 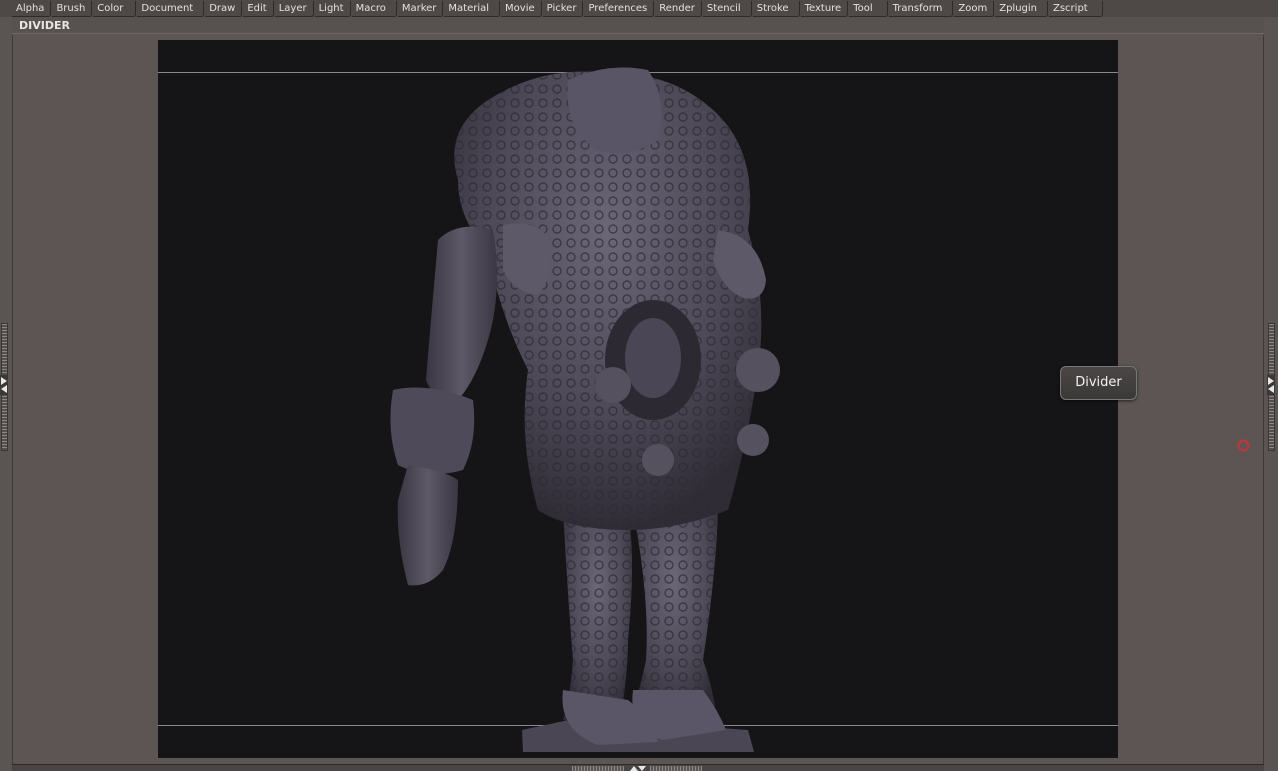 What do you see at coordinates (420, 8) in the screenshot?
I see `menu-marker: Marker` at bounding box center [420, 8].